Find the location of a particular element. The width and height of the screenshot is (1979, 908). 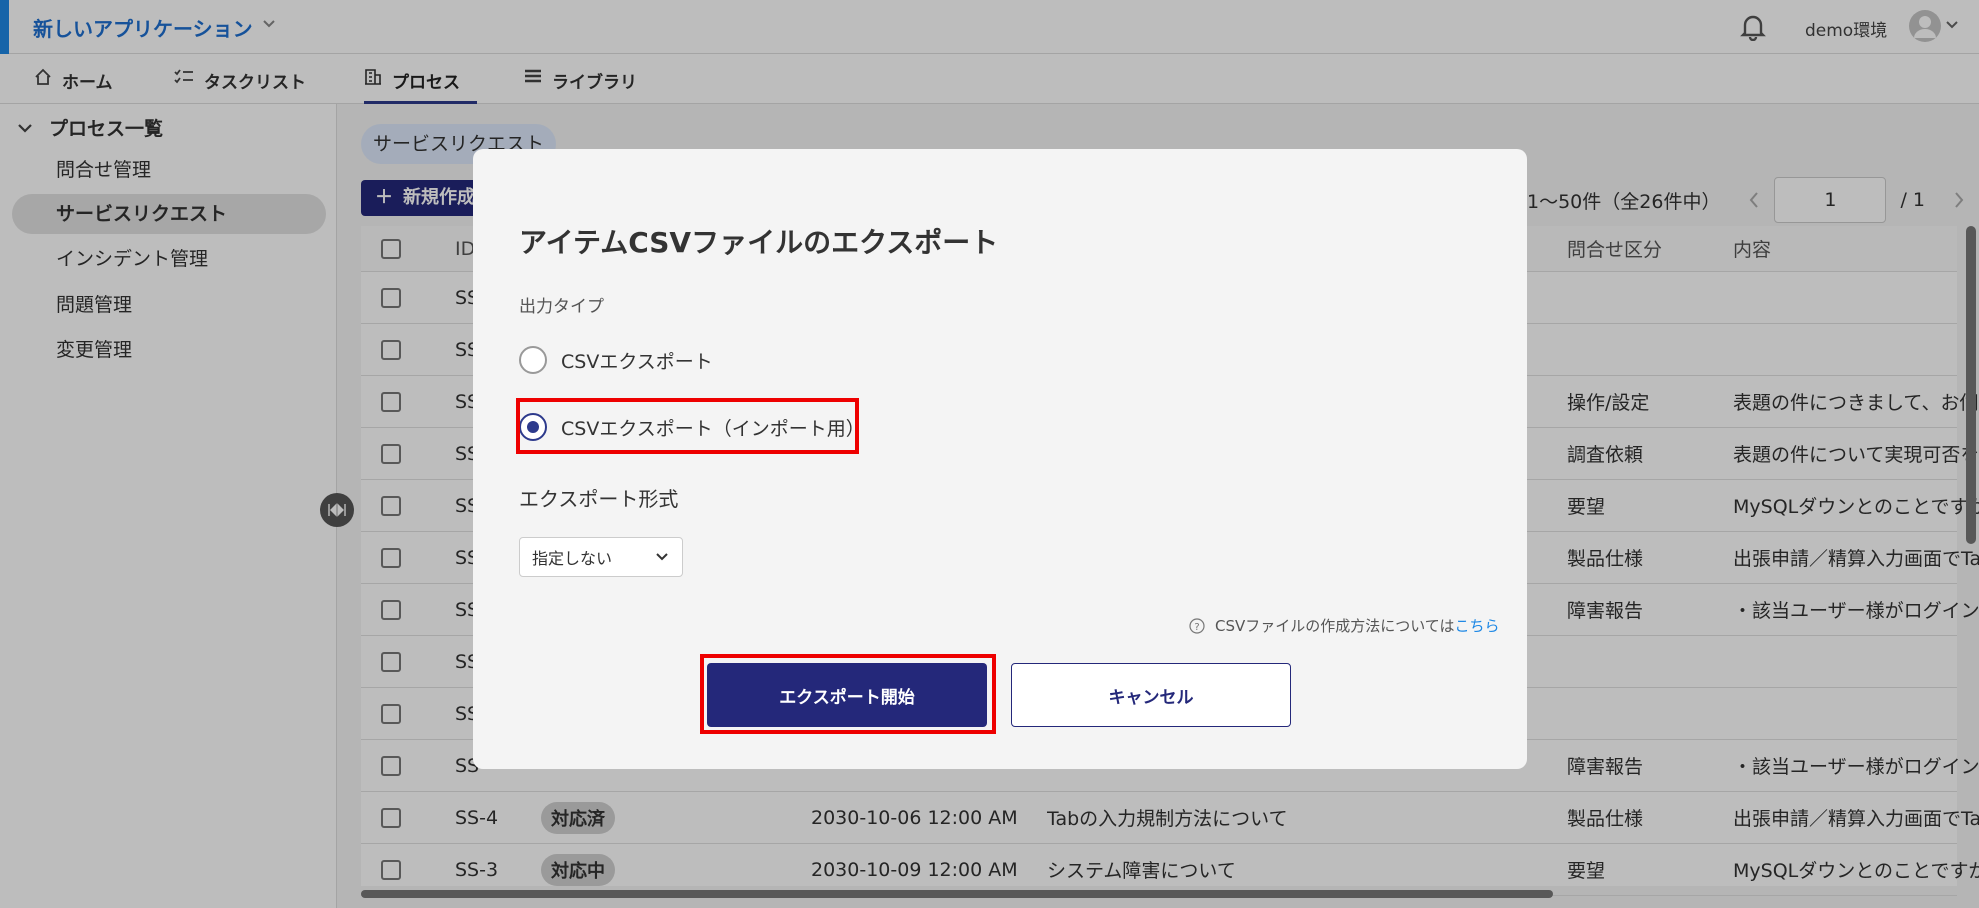

help-icon: ? is located at coordinates (1197, 625).